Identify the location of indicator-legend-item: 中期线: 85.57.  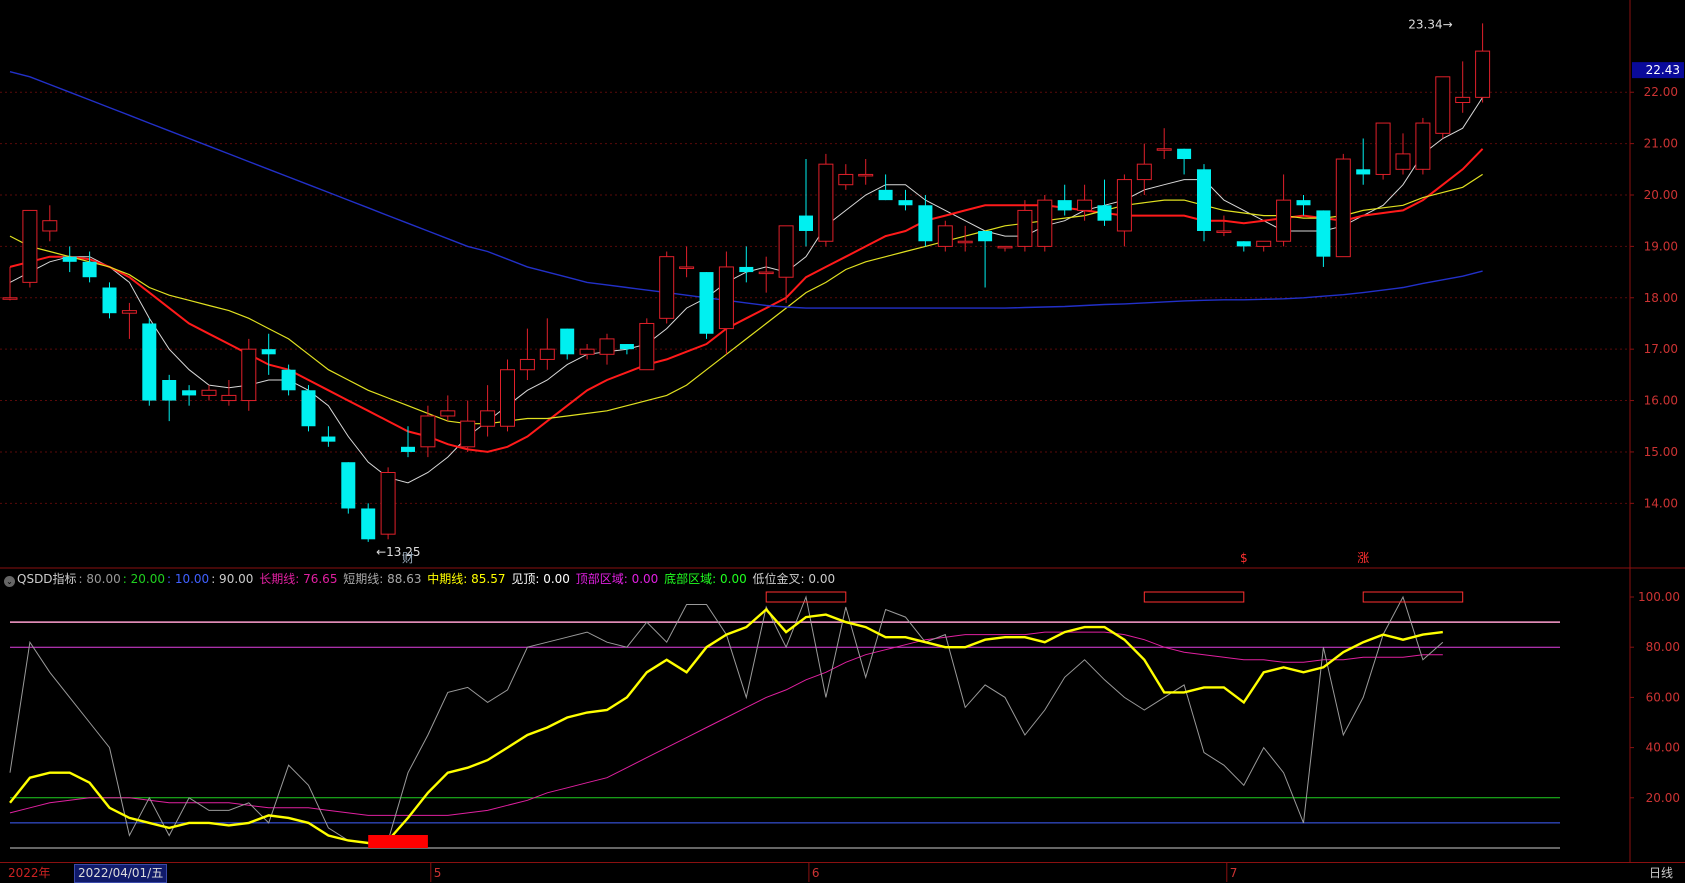
(464, 579).